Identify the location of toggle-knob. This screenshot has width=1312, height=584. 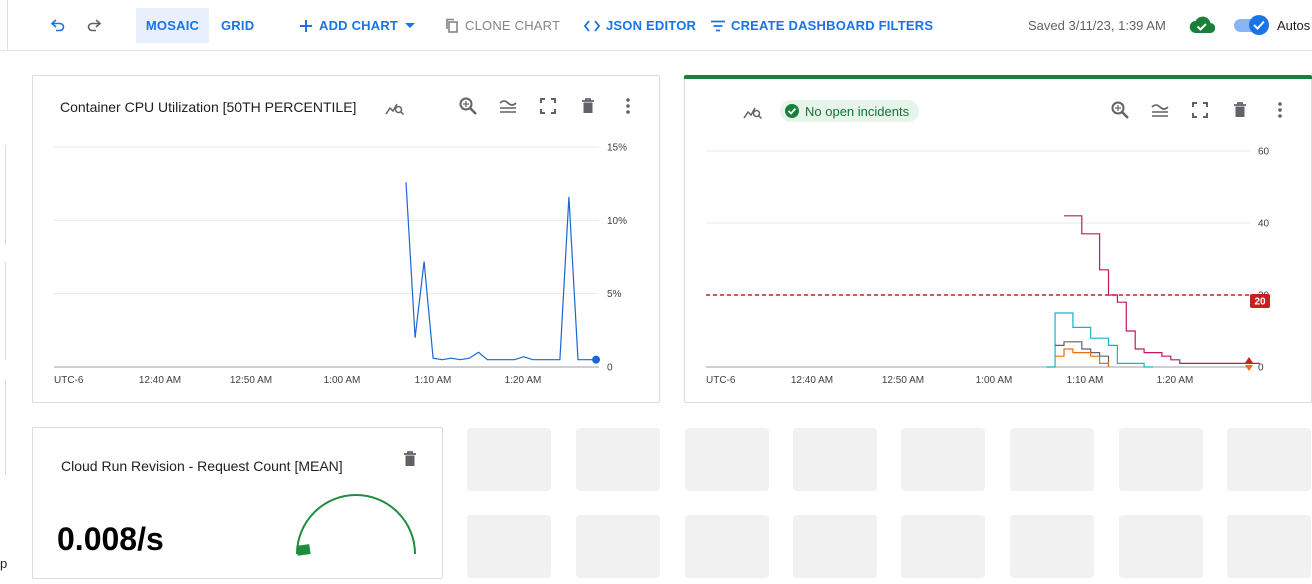
(1259, 25).